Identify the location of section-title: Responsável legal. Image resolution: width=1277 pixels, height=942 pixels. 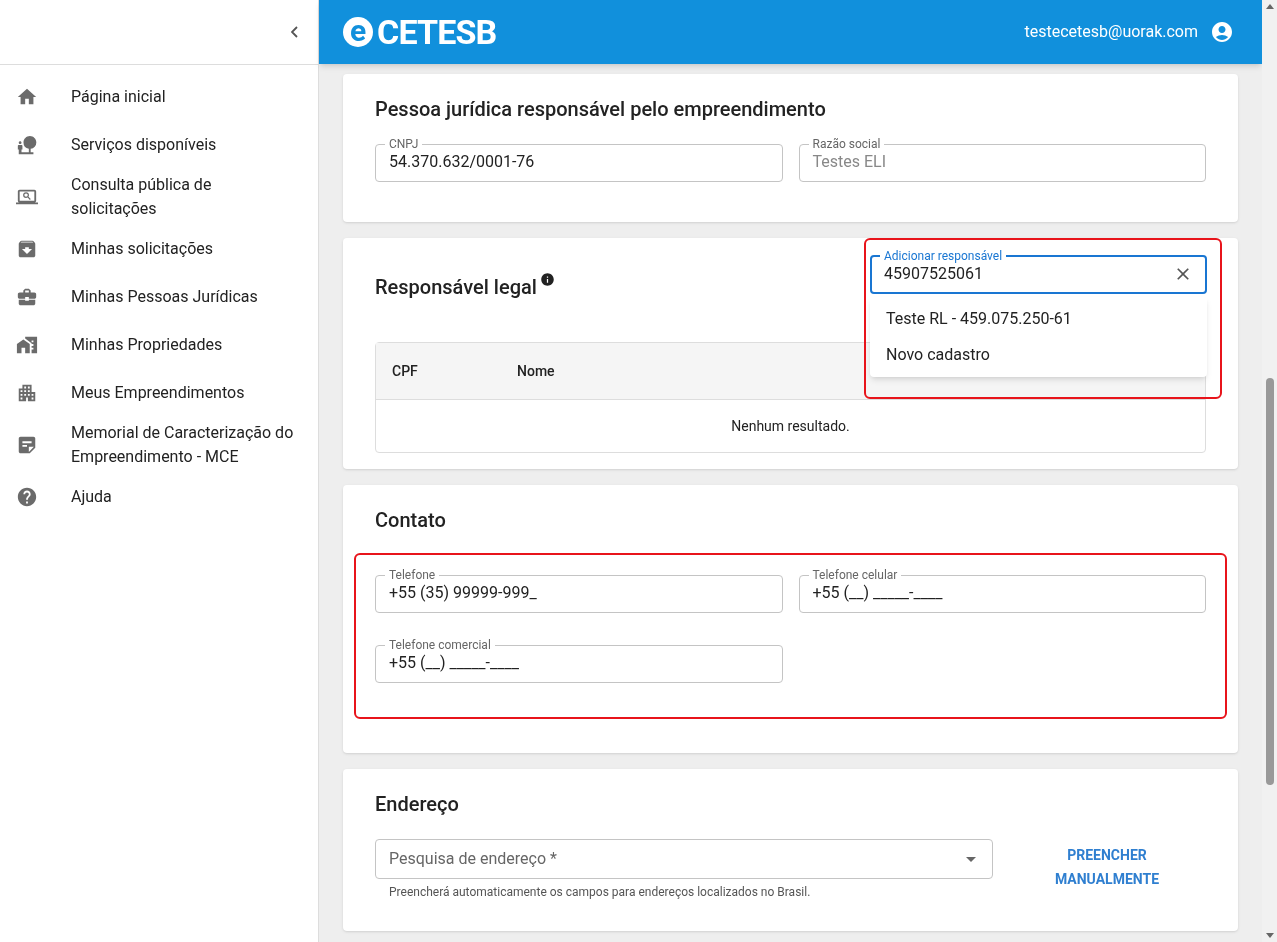
(456, 287).